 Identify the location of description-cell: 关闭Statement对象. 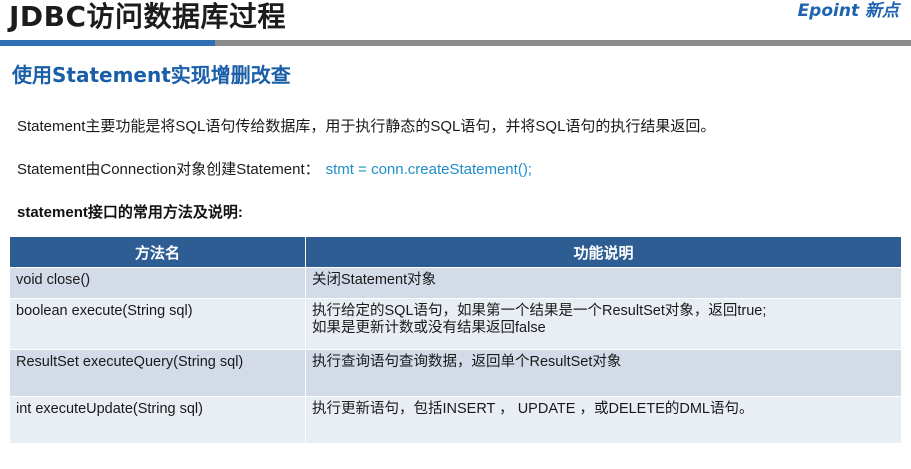
(603, 283).